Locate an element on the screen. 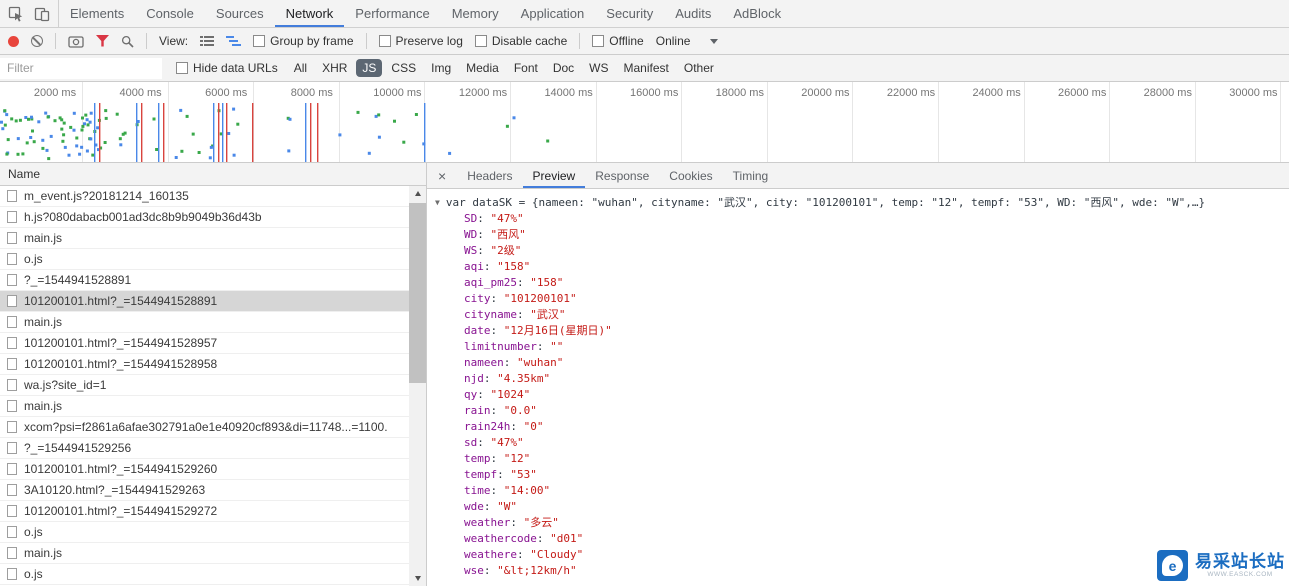 The height and width of the screenshot is (586, 1289). scrollbar-thumb is located at coordinates (417, 293).